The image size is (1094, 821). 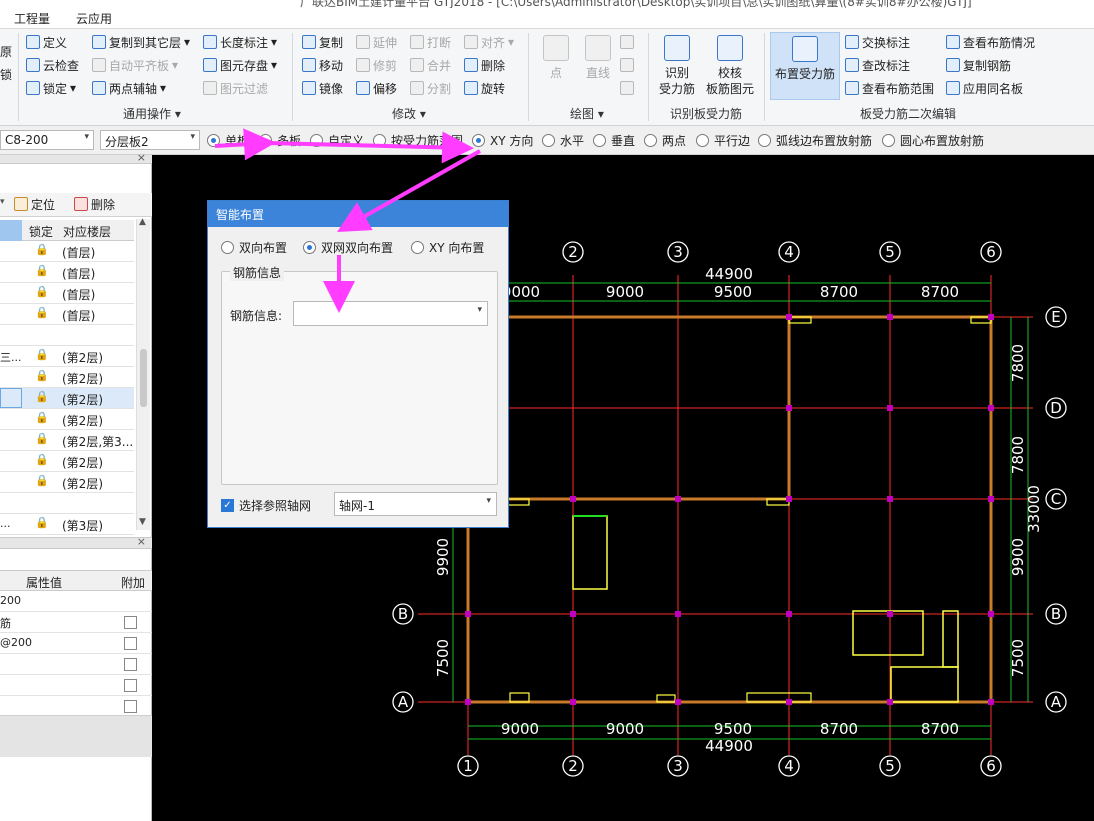 What do you see at coordinates (376, 42) in the screenshot?
I see `extend-button: 延伸` at bounding box center [376, 42].